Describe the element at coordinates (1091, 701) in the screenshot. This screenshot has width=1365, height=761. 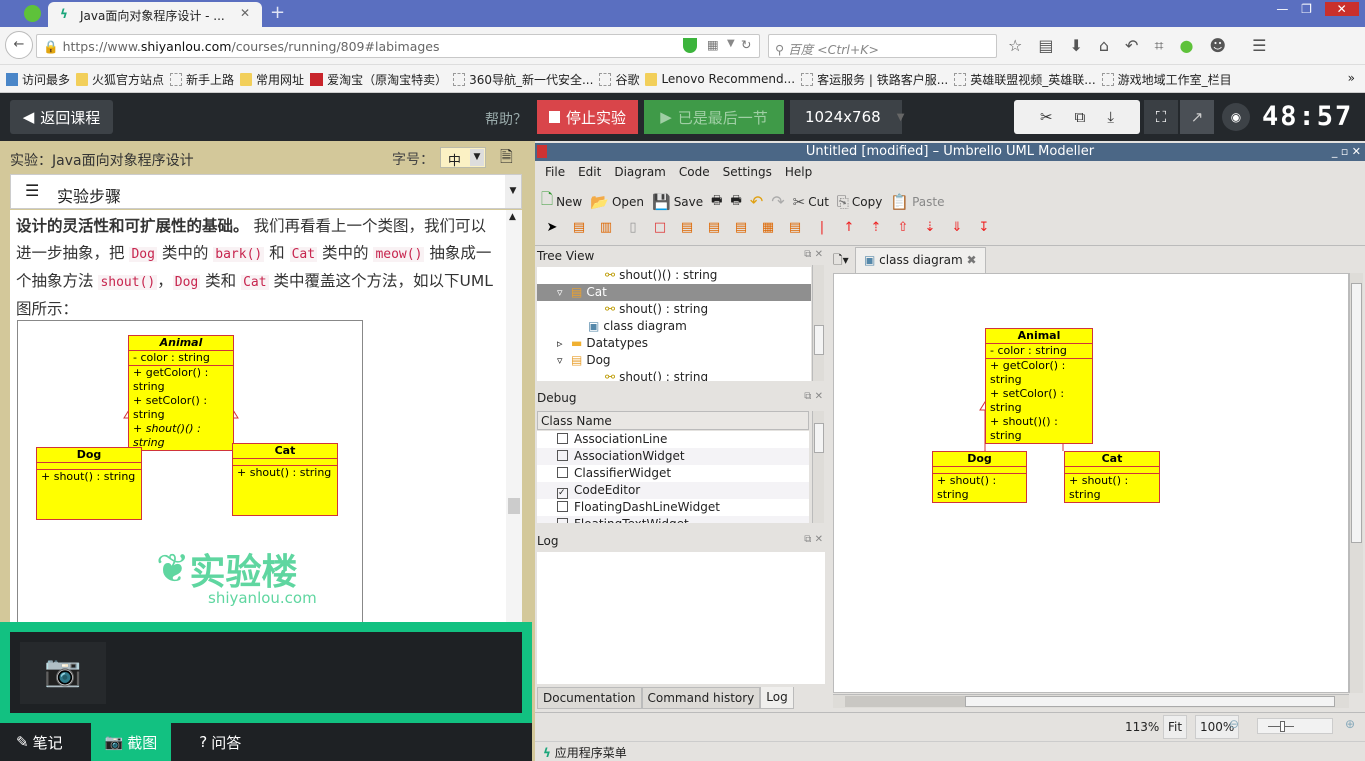
I see `canvas-horizontal-scrollbar` at that location.